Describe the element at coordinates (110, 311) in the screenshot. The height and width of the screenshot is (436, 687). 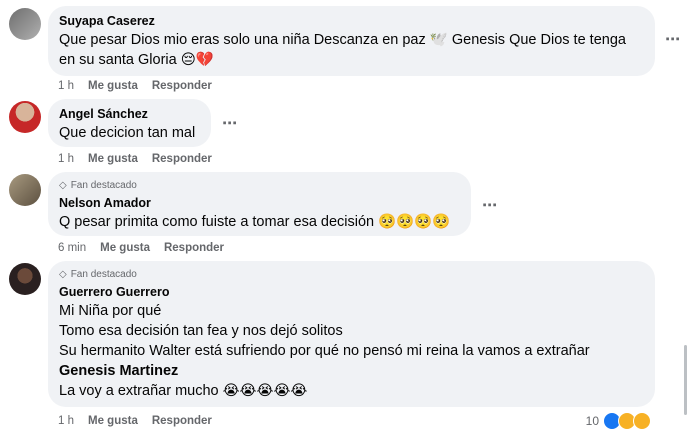
I see `comment-text-line: Mi Niña por qué` at that location.